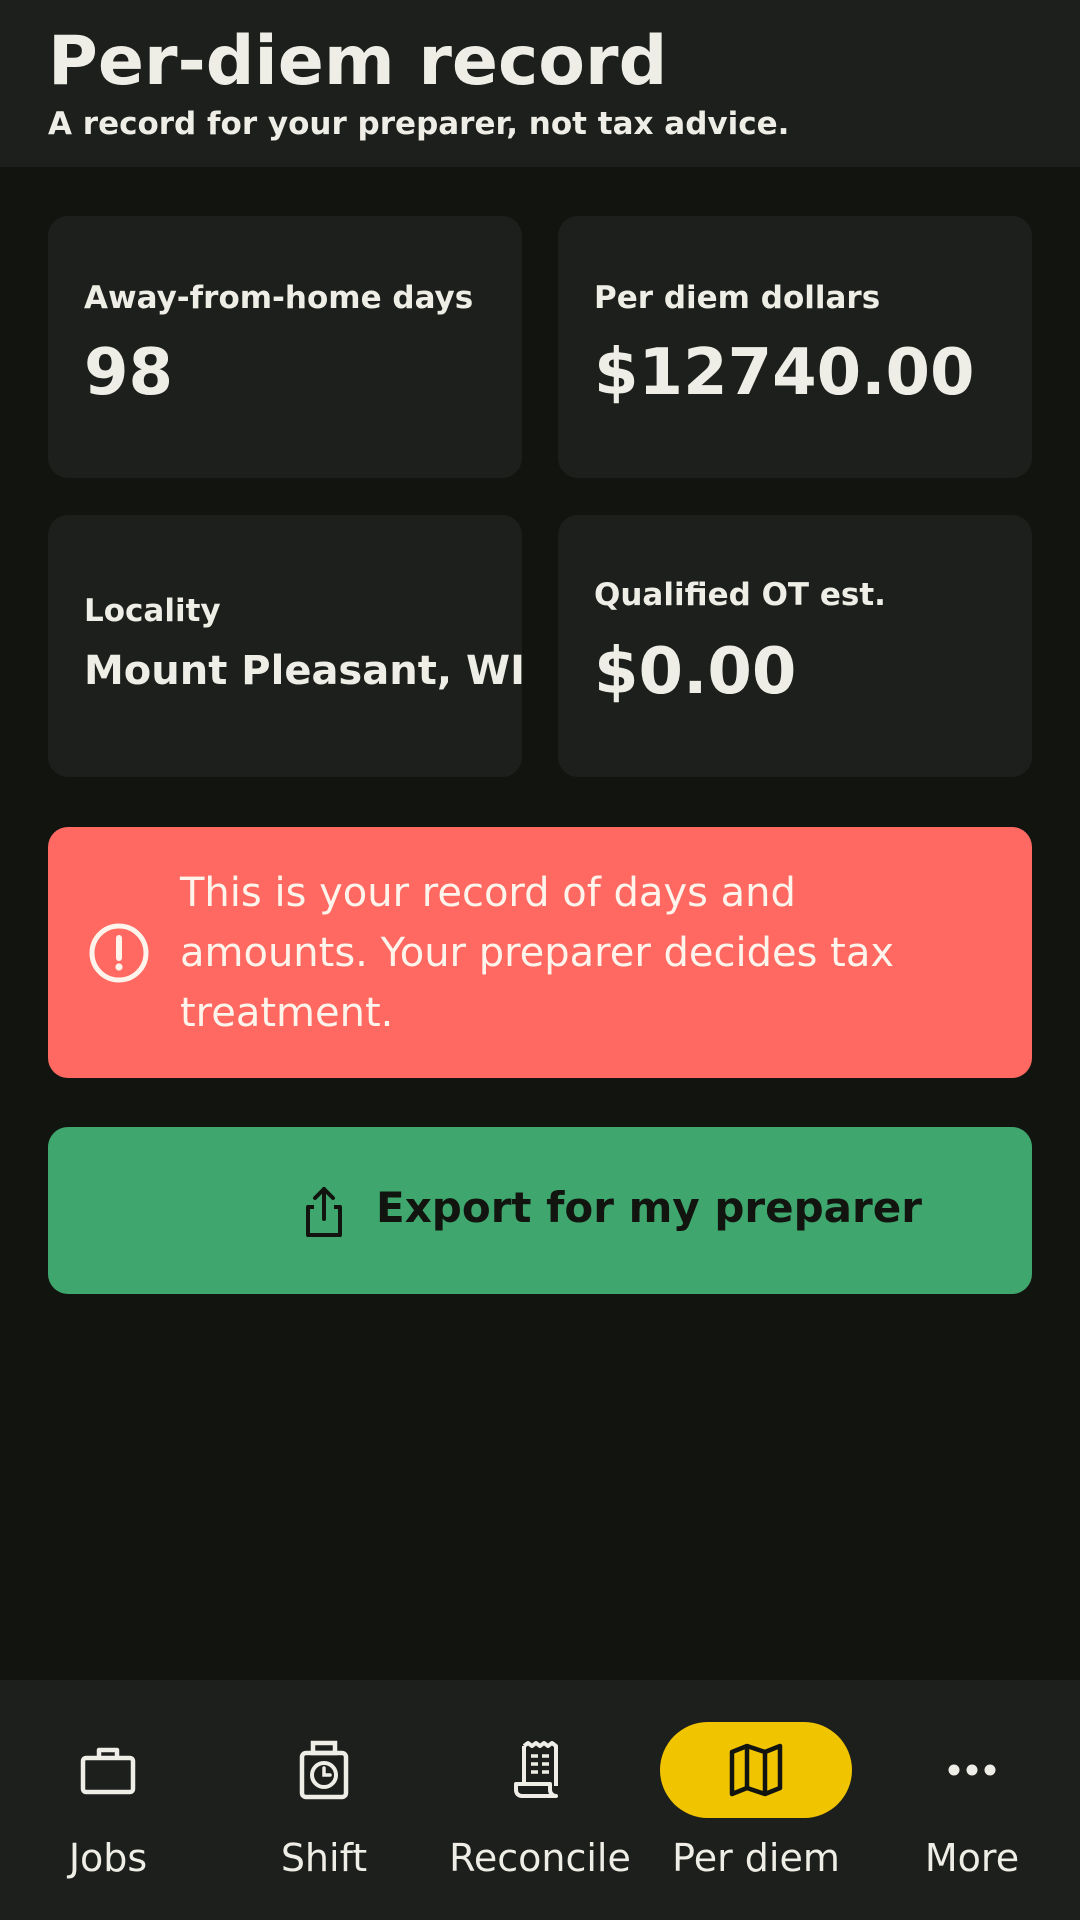 This screenshot has height=1920, width=1080. I want to click on away-days-card: Away-from-home days 98, so click(285, 347).